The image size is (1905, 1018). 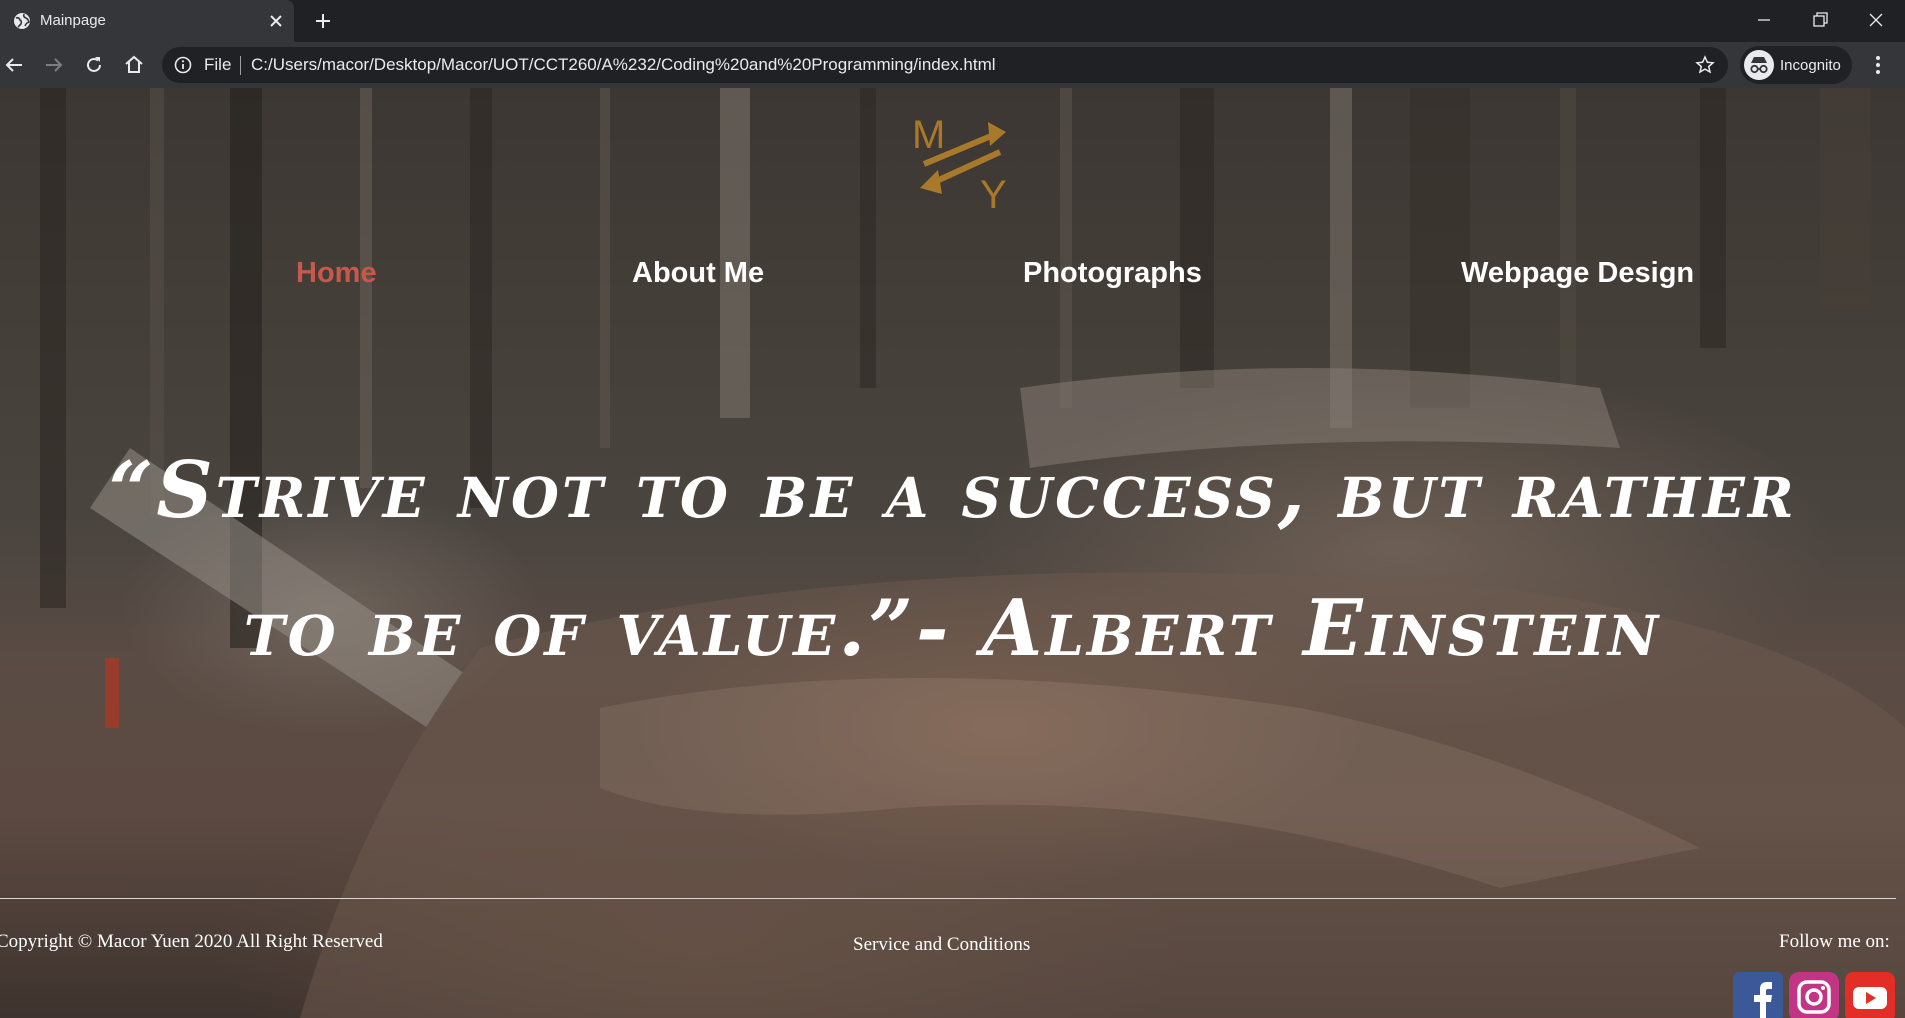 What do you see at coordinates (134, 65) in the screenshot?
I see `home-icon` at bounding box center [134, 65].